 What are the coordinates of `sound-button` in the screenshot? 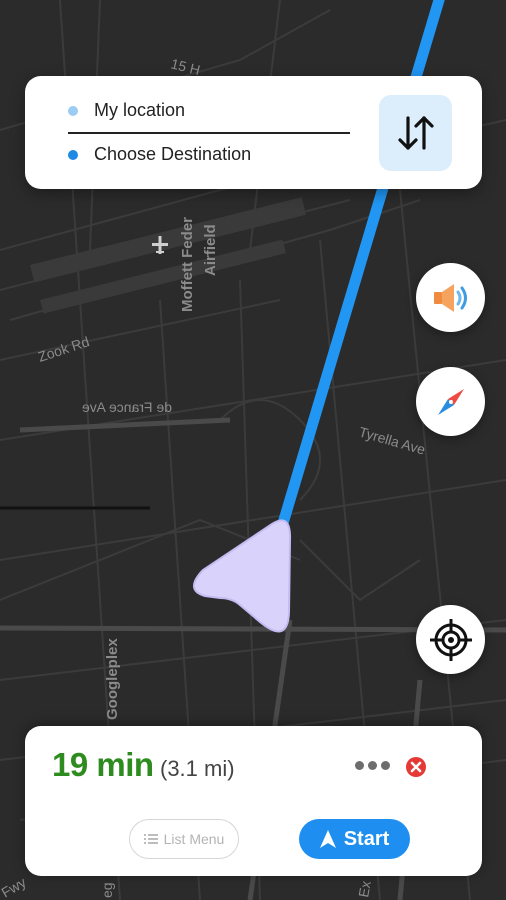 It's located at (450, 297).